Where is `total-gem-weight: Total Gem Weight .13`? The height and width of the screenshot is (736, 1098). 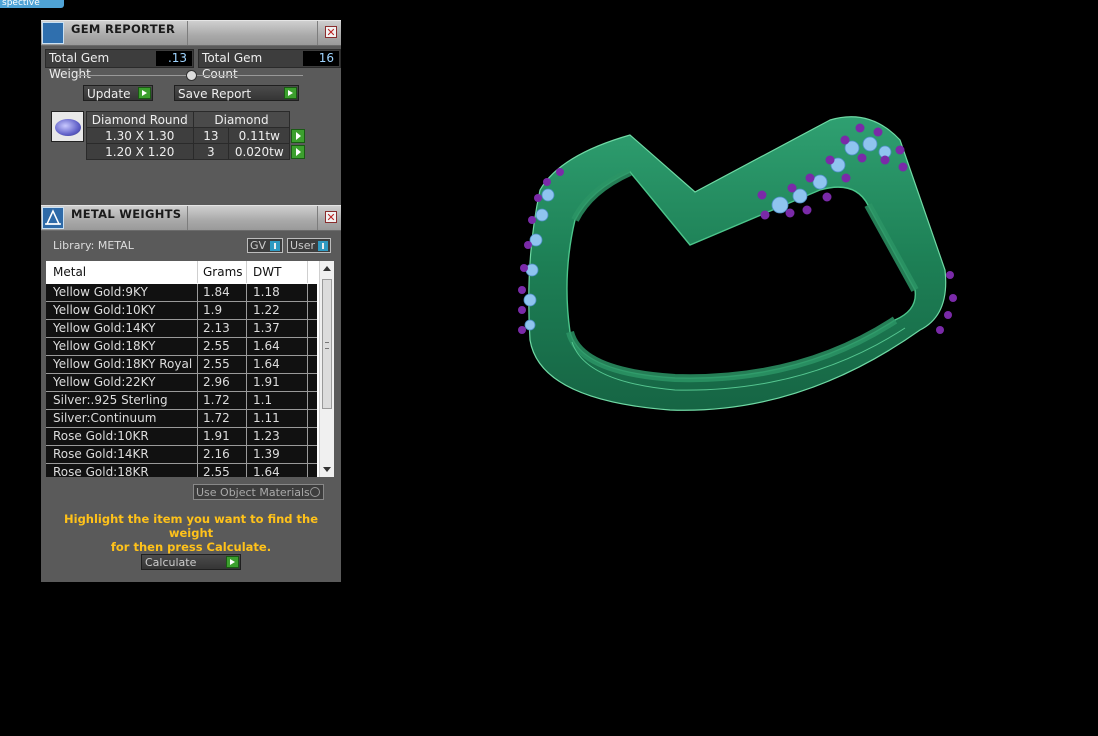 total-gem-weight: Total Gem Weight .13 is located at coordinates (120, 65).